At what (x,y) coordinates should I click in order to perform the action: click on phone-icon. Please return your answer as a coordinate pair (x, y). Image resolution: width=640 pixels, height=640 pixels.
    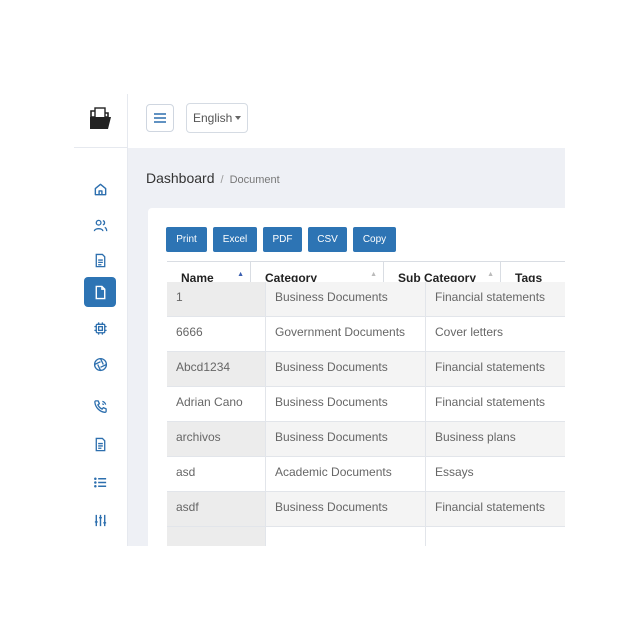
    Looking at the image, I should click on (100, 406).